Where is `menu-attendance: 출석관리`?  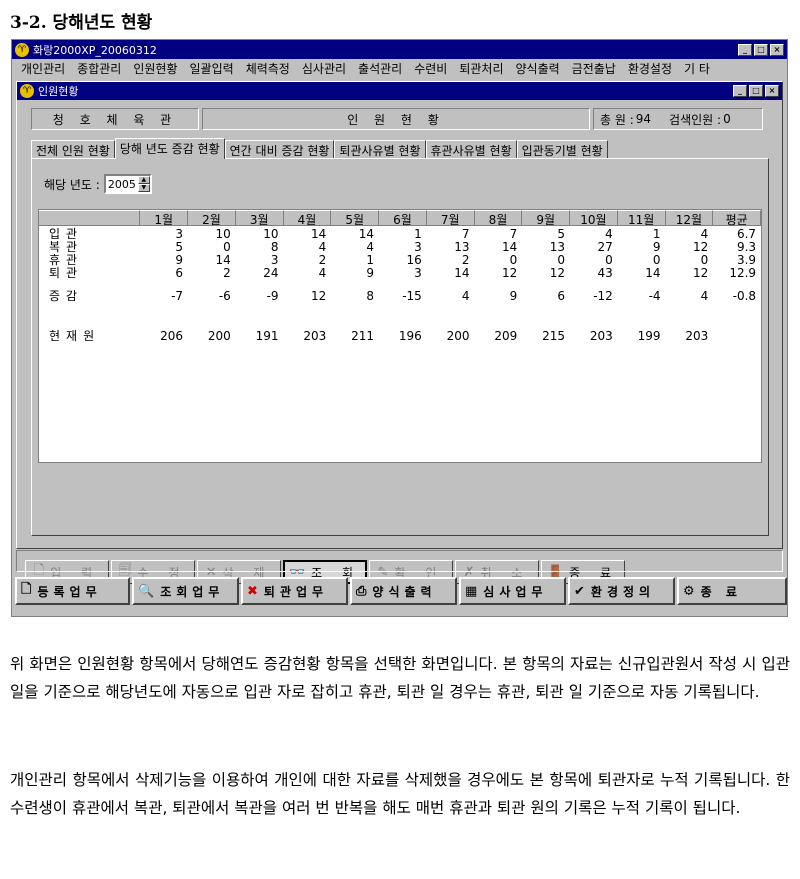
menu-attendance: 출석관리 is located at coordinates (380, 68).